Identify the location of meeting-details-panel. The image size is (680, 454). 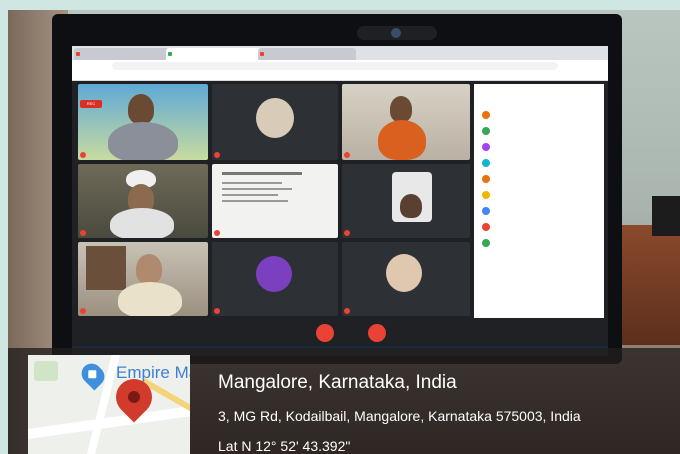
(539, 215).